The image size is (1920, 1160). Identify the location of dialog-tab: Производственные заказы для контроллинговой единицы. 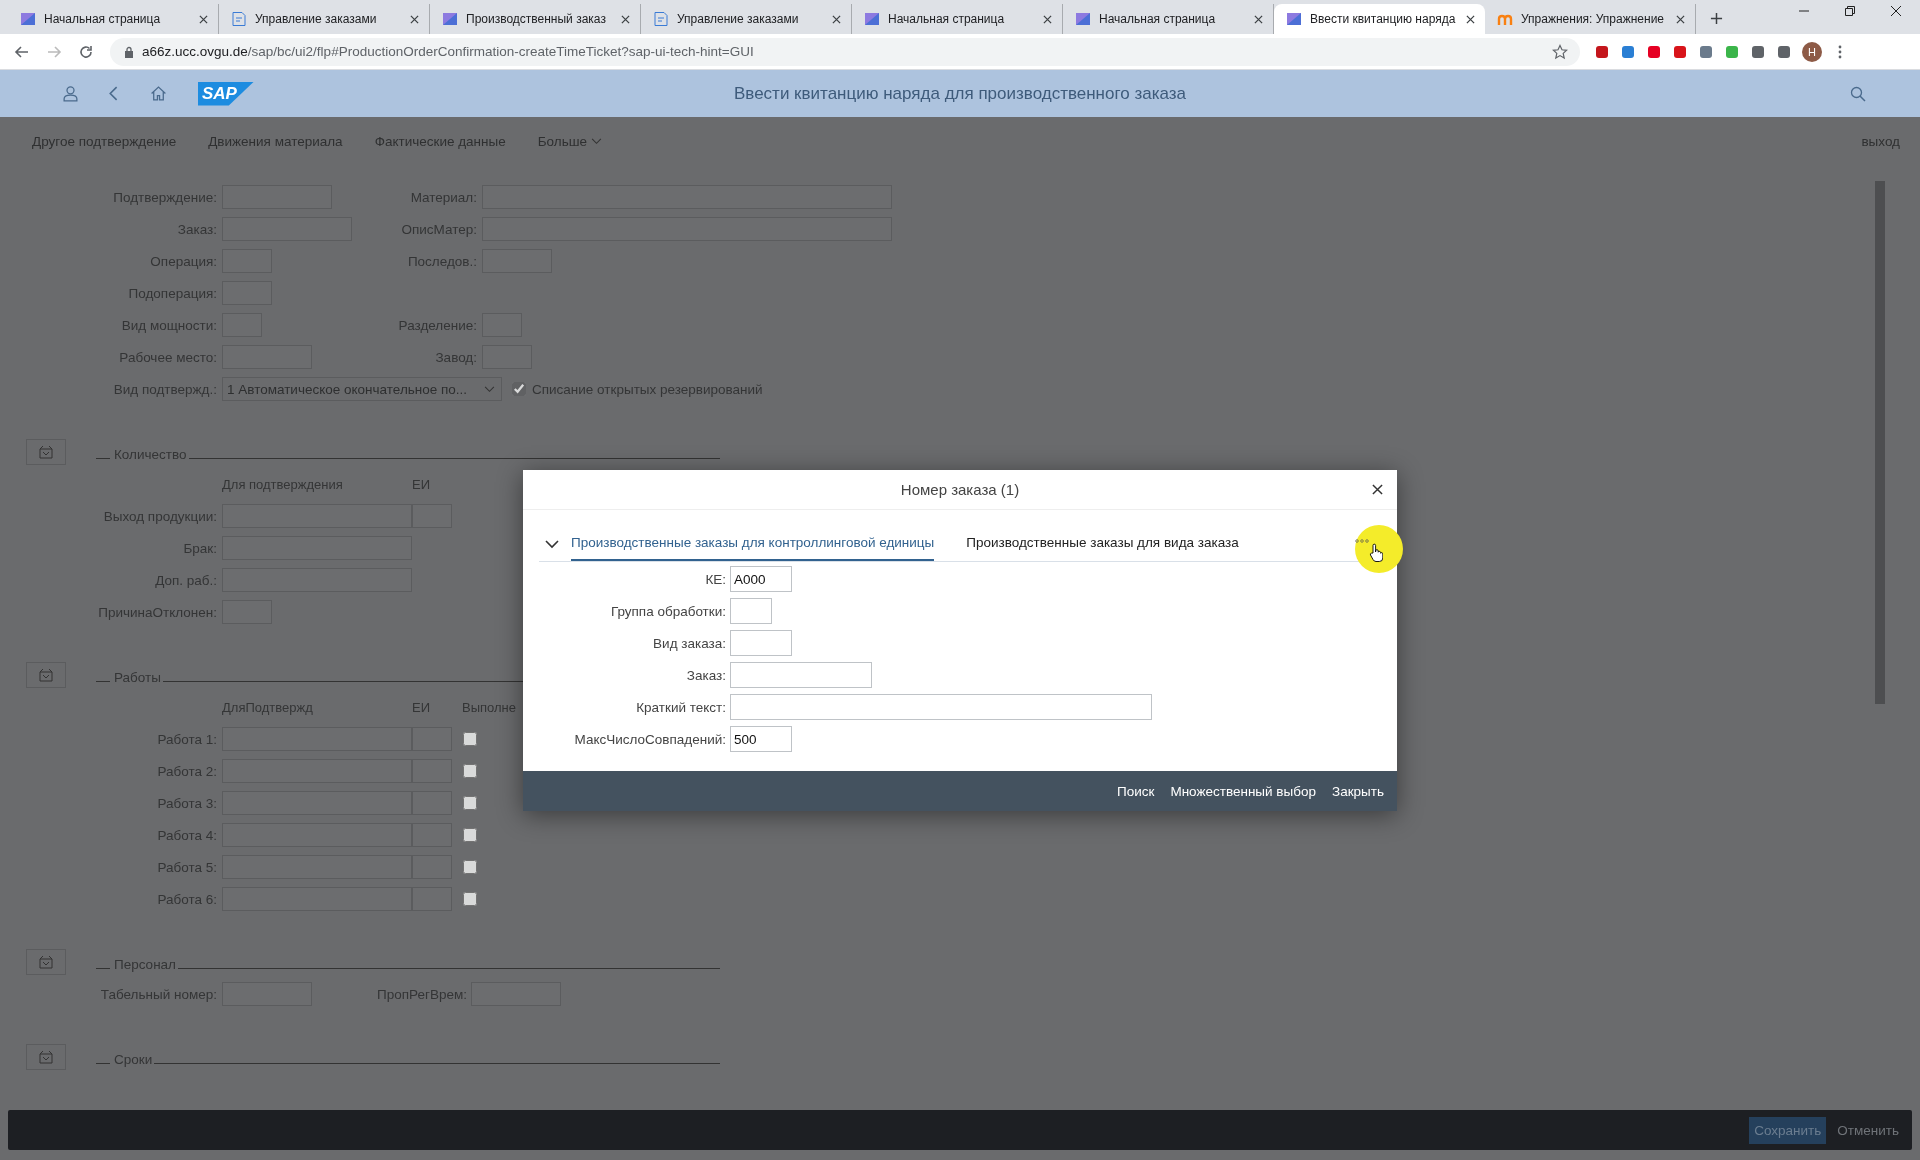
(753, 548).